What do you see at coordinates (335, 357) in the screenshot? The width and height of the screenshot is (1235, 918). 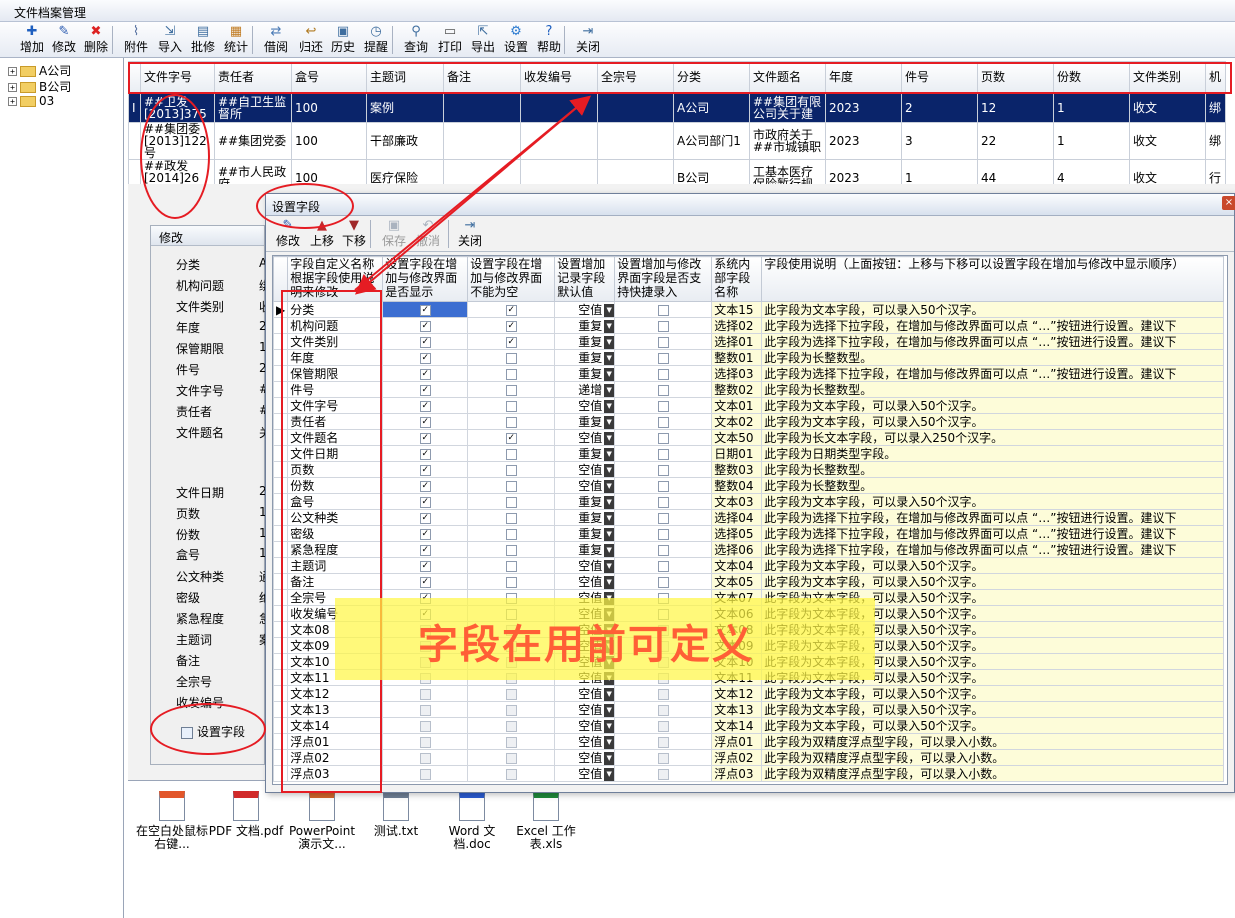 I see `field-name-cell: 年度` at bounding box center [335, 357].